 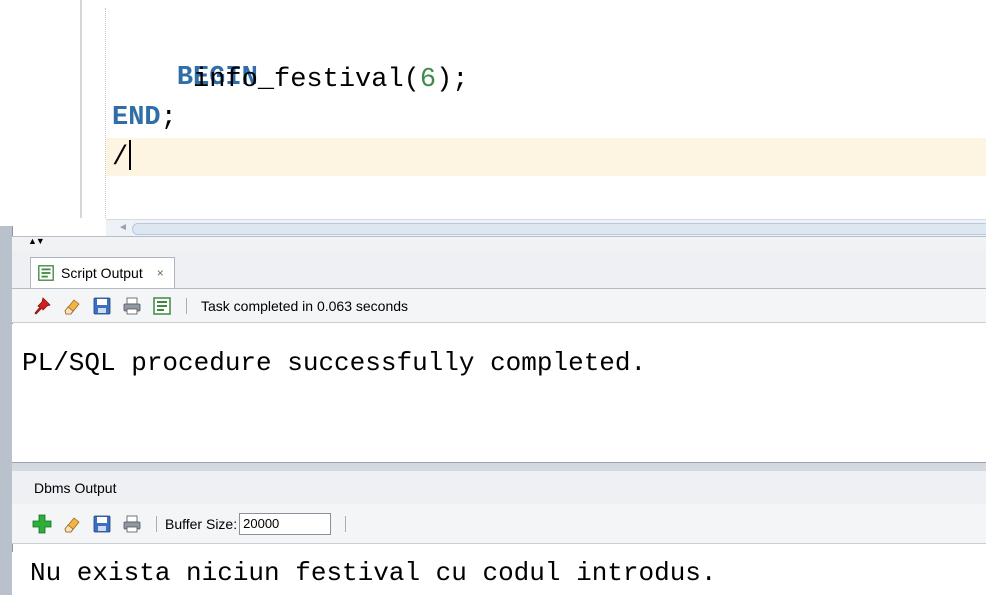 What do you see at coordinates (559, 229) in the screenshot?
I see `scrollbar-thumb` at bounding box center [559, 229].